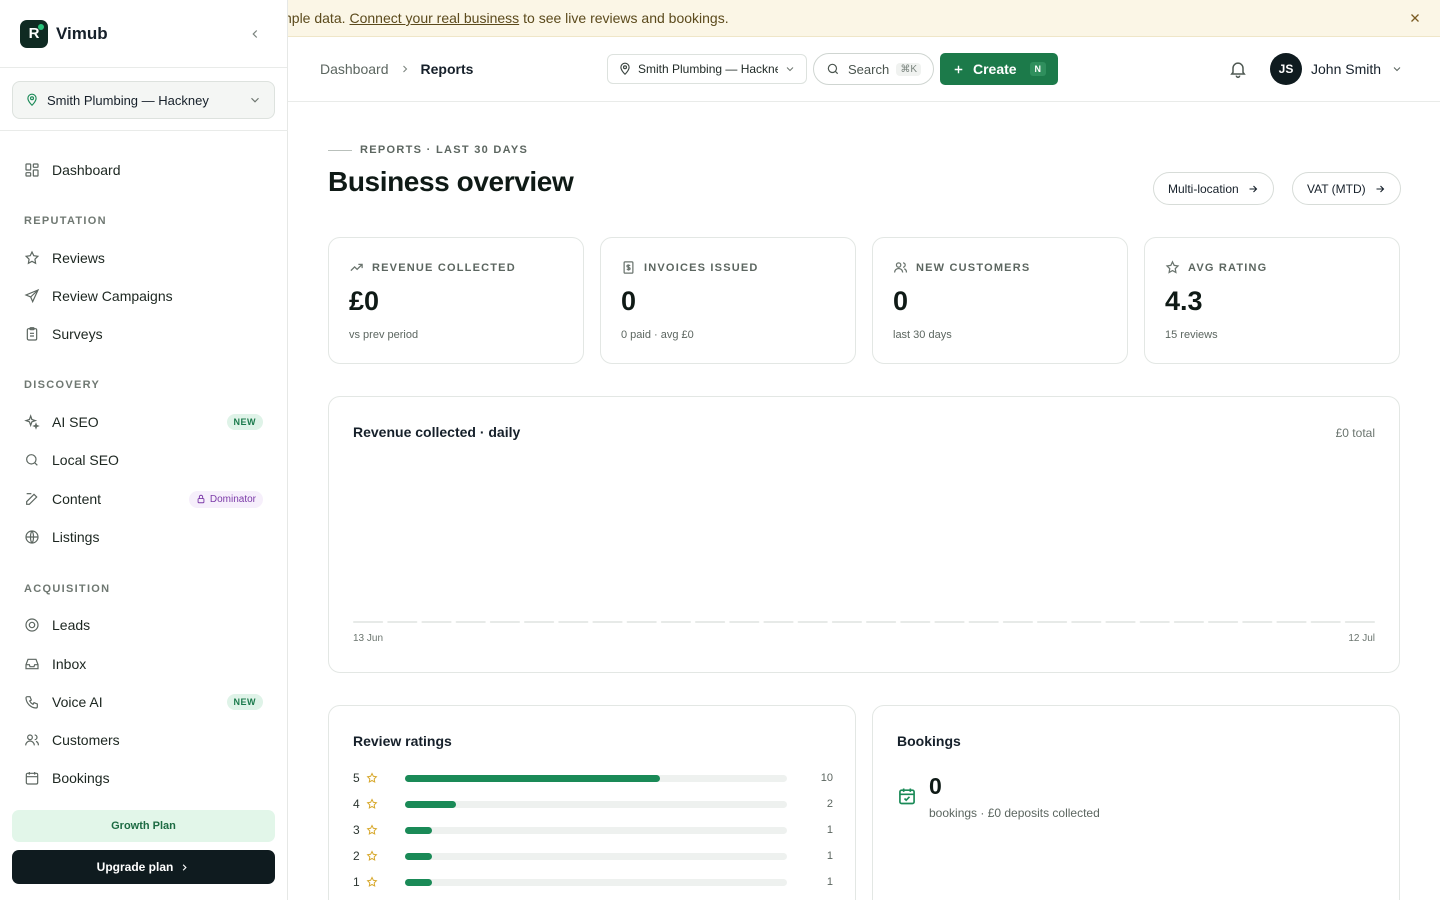 This screenshot has width=1440, height=900. What do you see at coordinates (143, 702) in the screenshot?
I see `sidebar-item-voice-ai: Voice AI NEW` at bounding box center [143, 702].